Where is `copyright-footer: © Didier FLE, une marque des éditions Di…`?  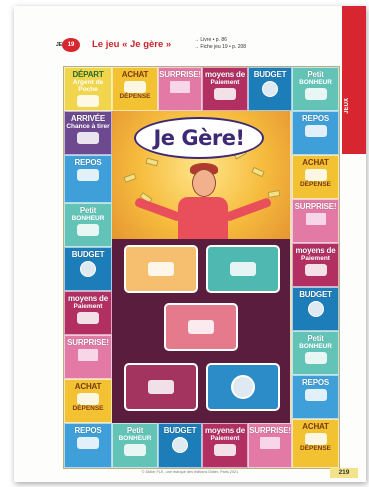
copyright-footer: © Didier FLE, une marque des éditions Di… is located at coordinates (190, 472).